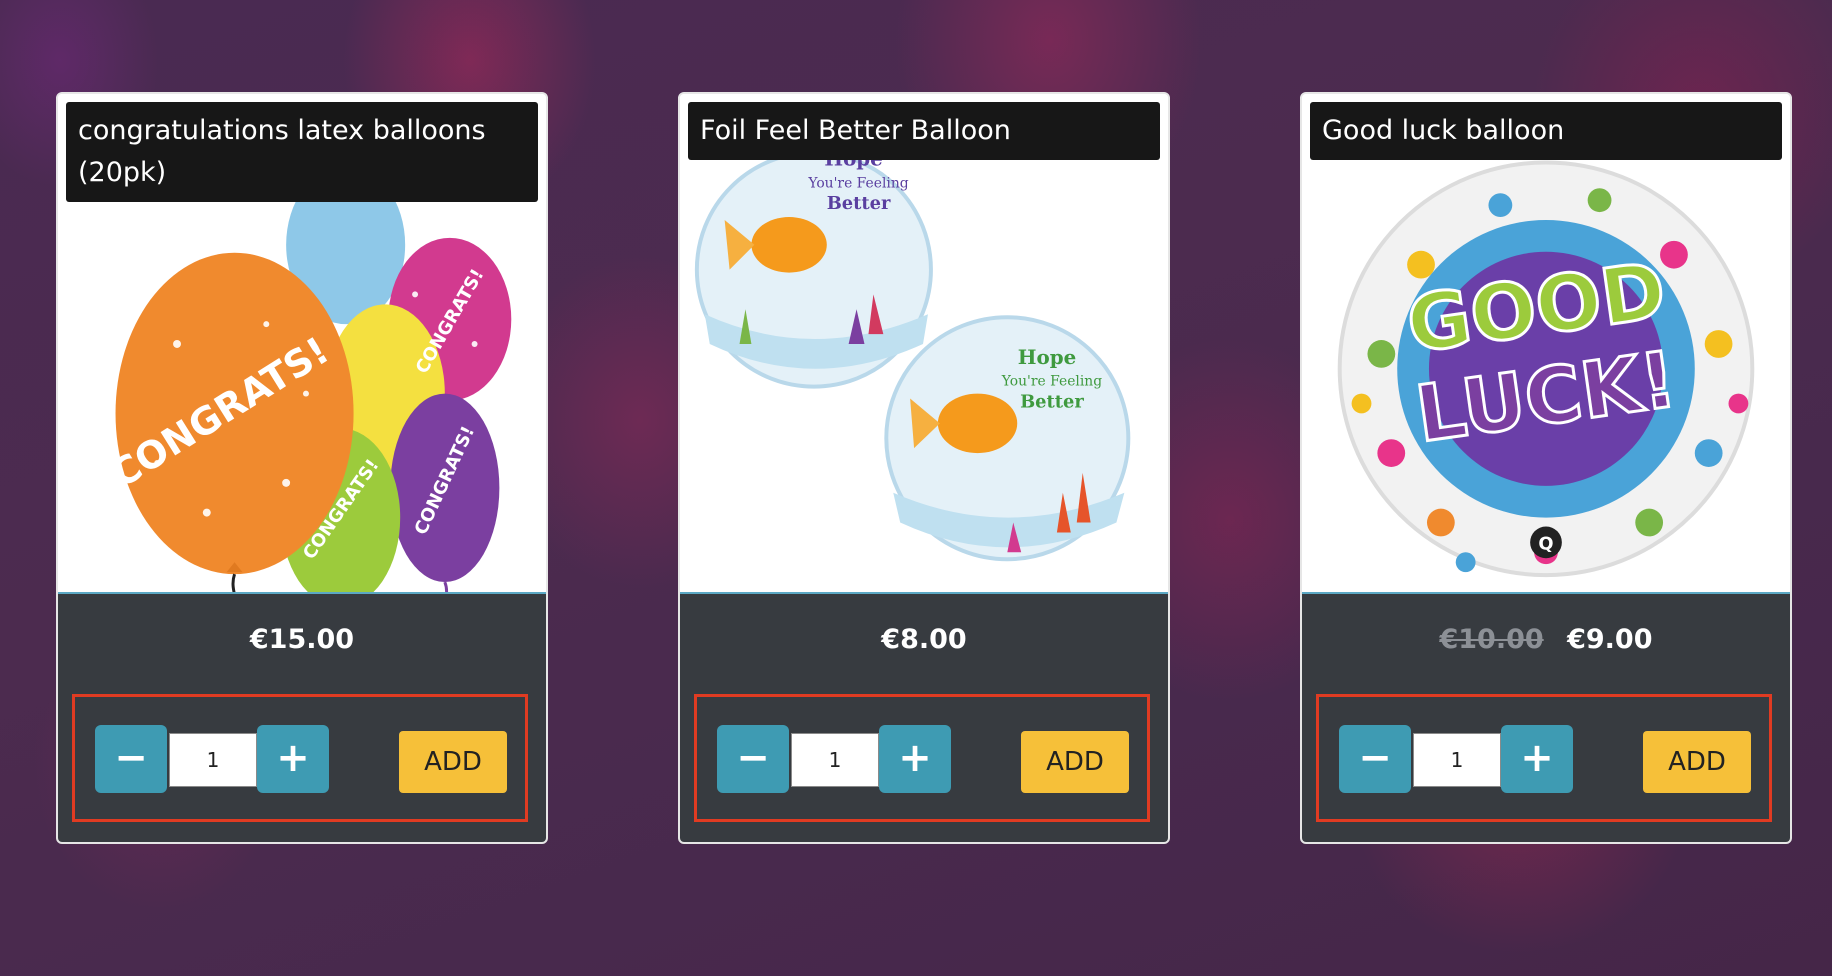 This screenshot has height=976, width=1832. Describe the element at coordinates (1610, 639) in the screenshot. I see `product-price: €9.00` at that location.